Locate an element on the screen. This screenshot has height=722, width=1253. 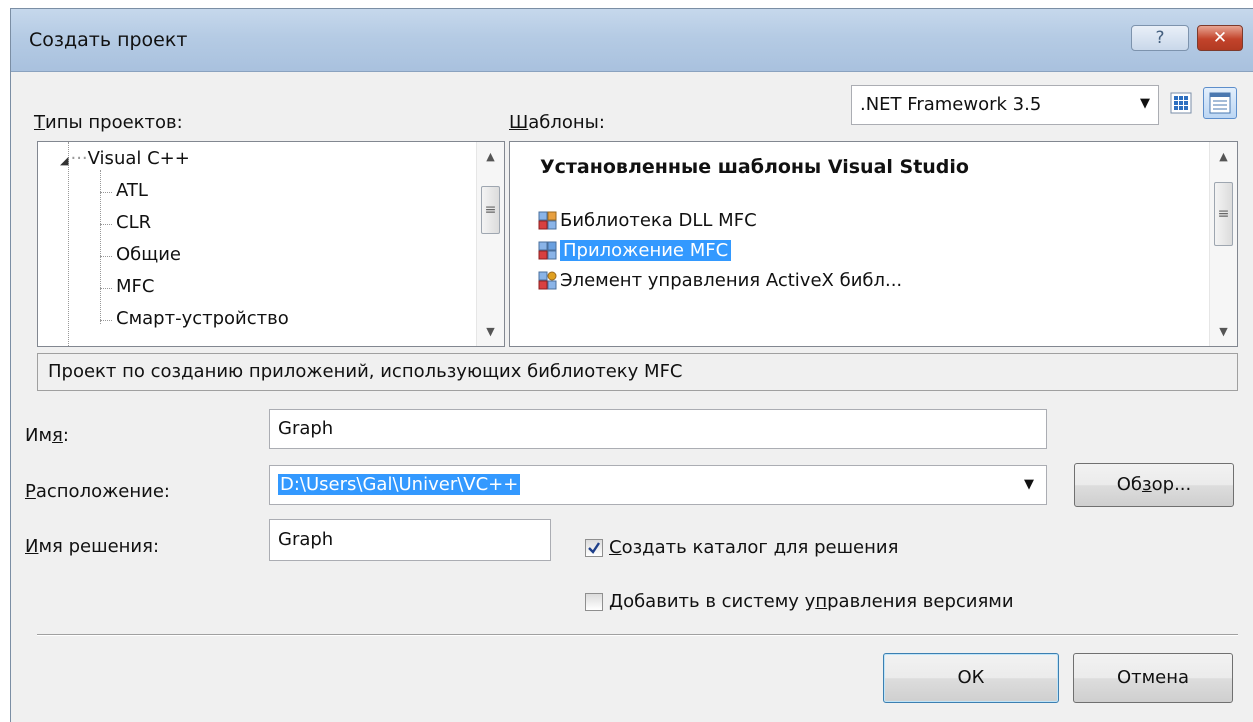
tree-item-clr: CLR is located at coordinates (133, 222).